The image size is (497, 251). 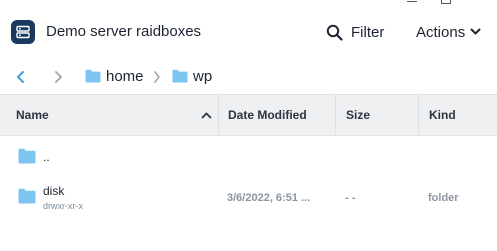 I want to click on column-size: Size, so click(x=376, y=115).